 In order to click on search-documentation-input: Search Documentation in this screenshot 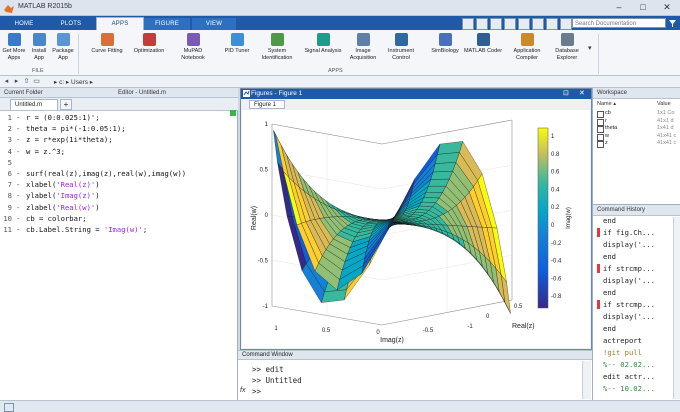, I will do `click(619, 23)`.